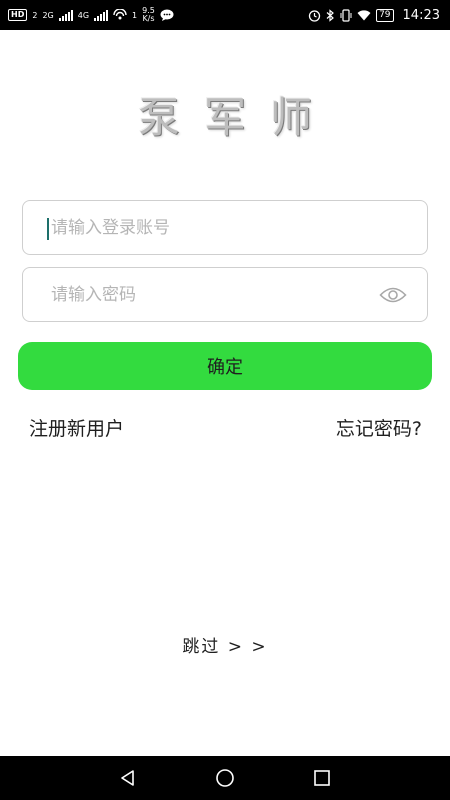 The image size is (450, 800). I want to click on battery-indicator: 79, so click(385, 15).